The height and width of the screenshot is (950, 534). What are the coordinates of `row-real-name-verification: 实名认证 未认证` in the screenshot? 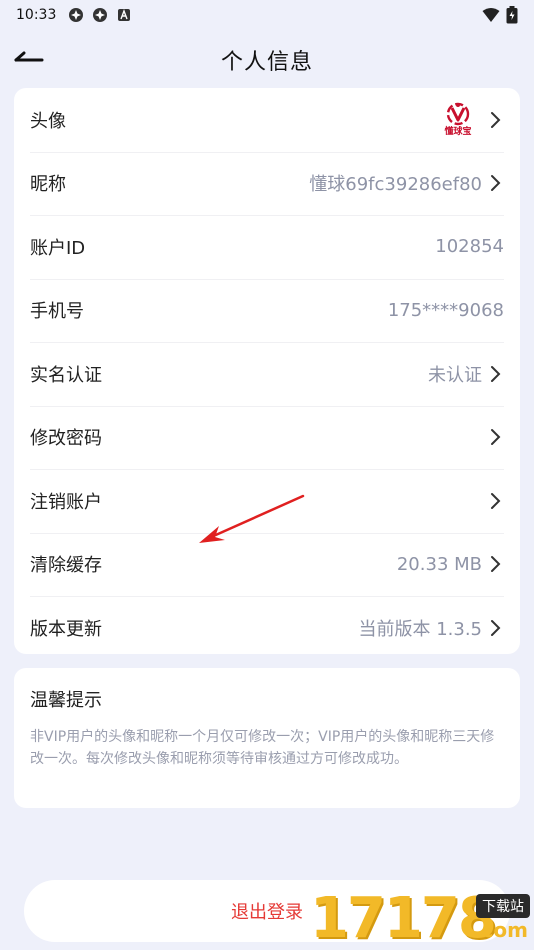 It's located at (267, 374).